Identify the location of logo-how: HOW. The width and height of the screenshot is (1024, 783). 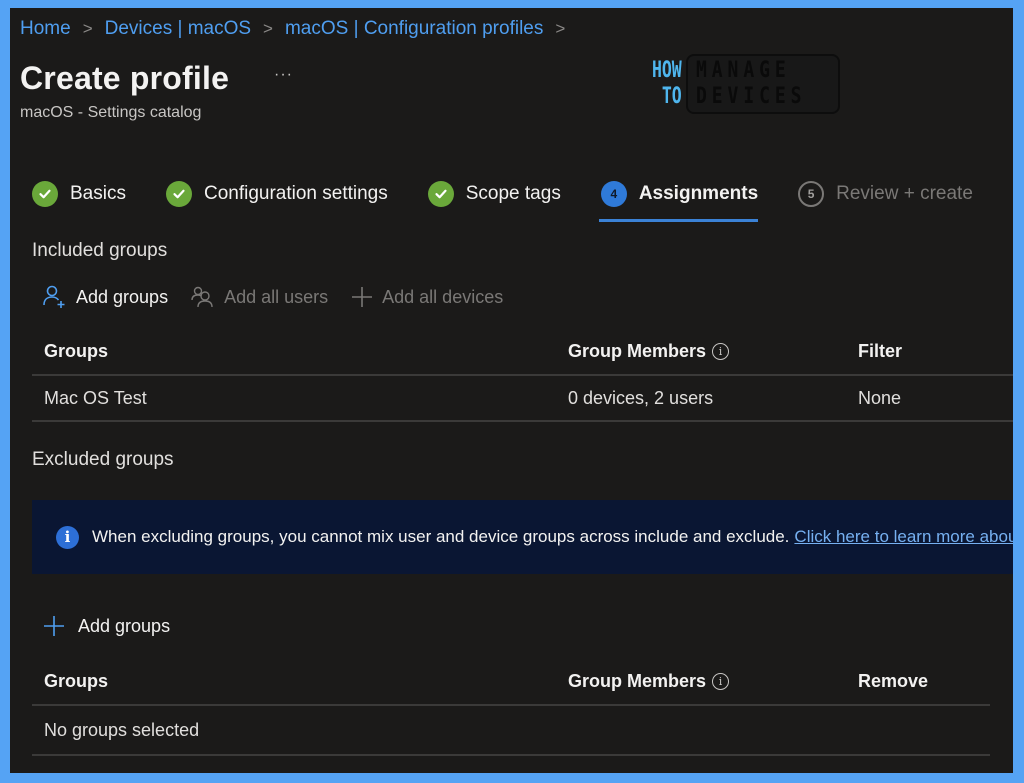
(666, 70).